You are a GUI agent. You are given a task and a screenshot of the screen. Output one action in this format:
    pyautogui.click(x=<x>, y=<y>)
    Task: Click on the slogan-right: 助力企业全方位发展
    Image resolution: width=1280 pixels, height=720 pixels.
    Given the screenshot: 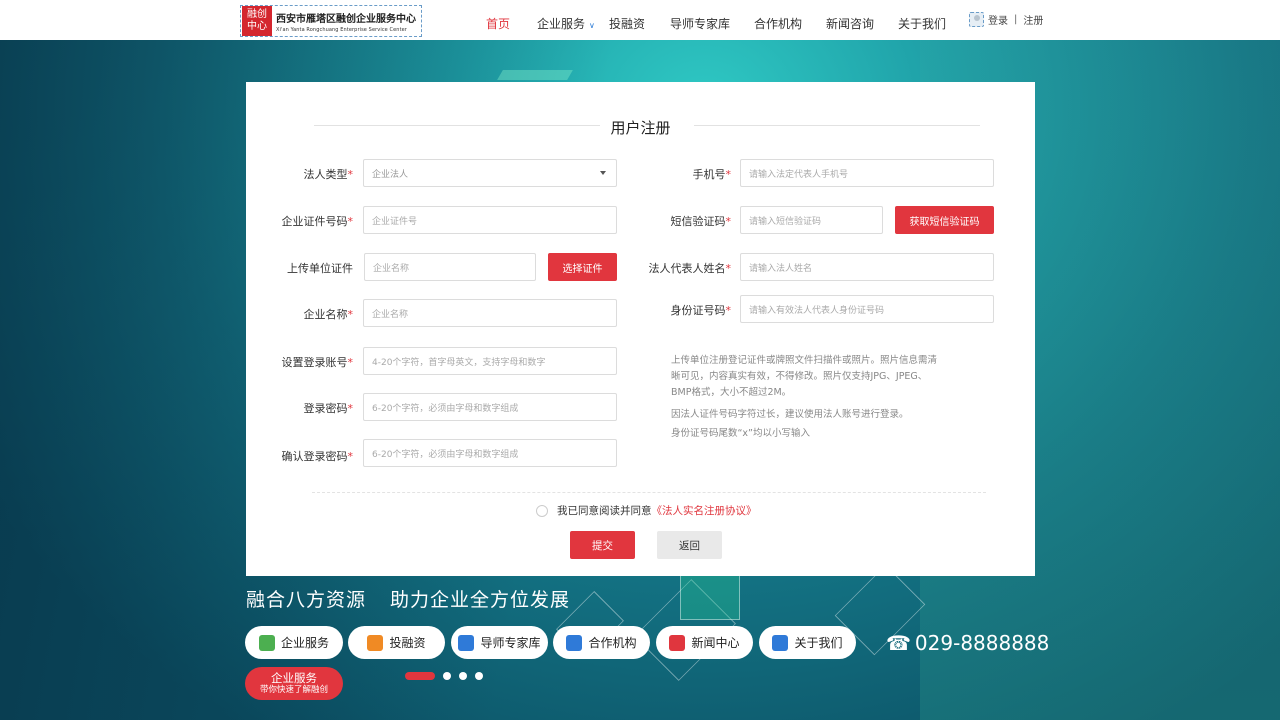 What is the action you would take?
    pyautogui.click(x=480, y=600)
    